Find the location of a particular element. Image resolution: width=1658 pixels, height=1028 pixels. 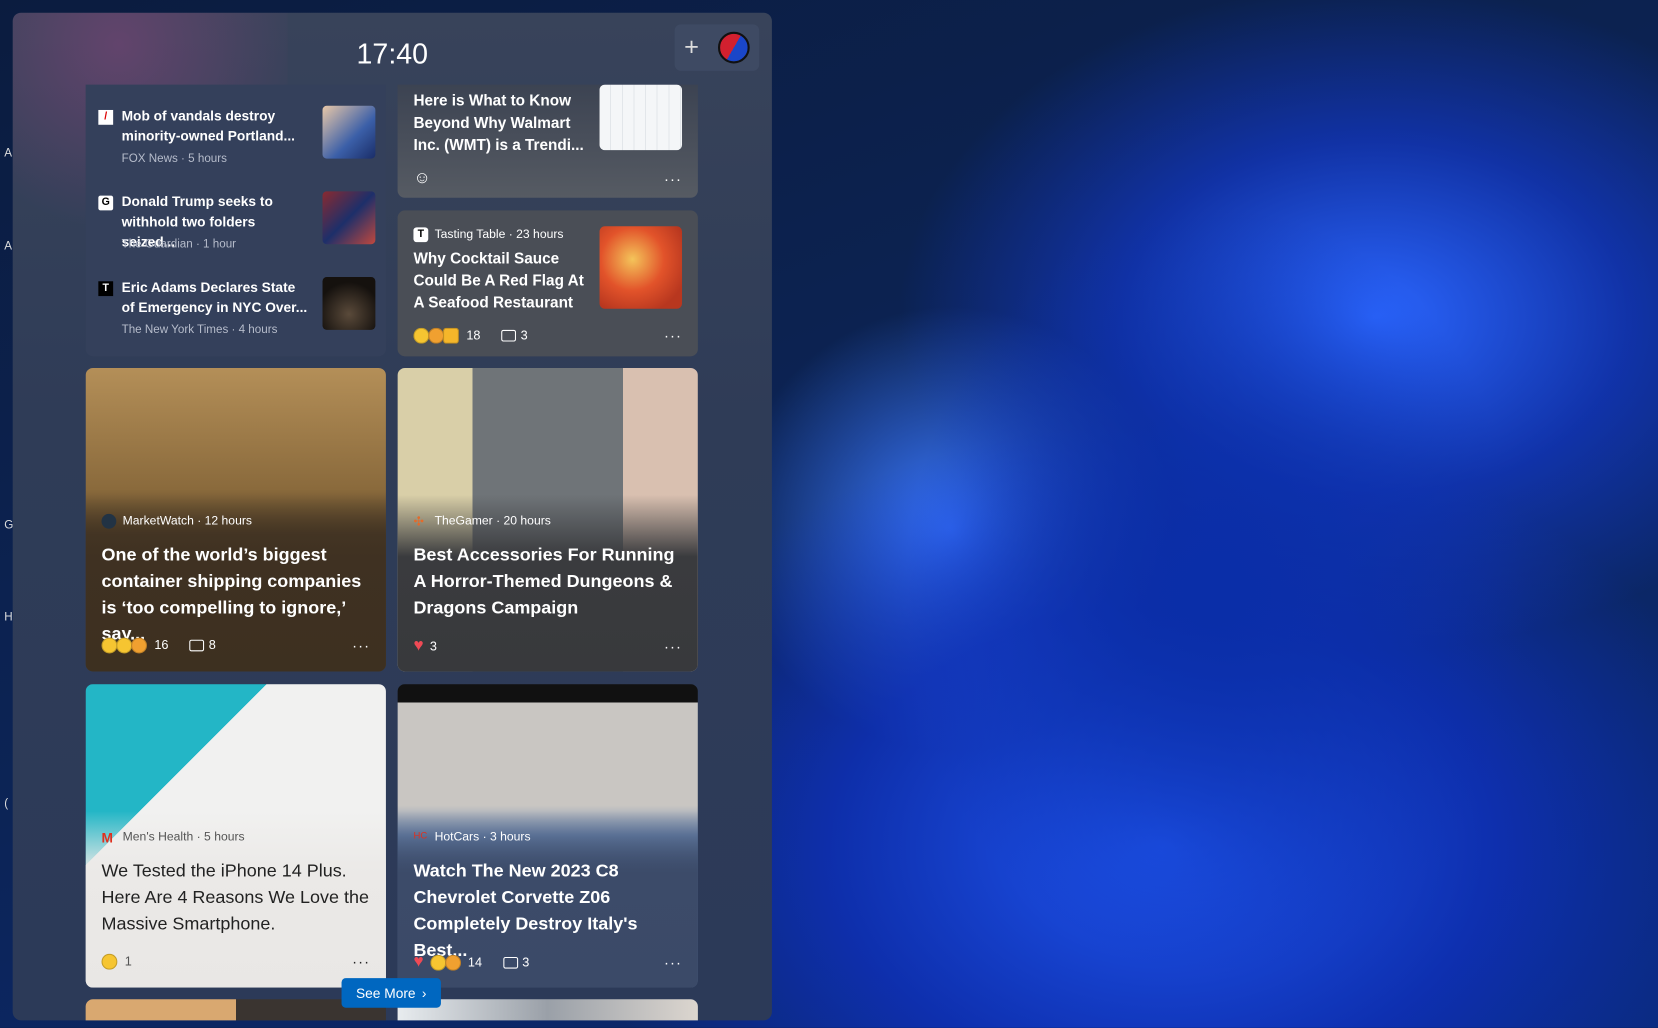

reaction-count: 1 is located at coordinates (128, 961).